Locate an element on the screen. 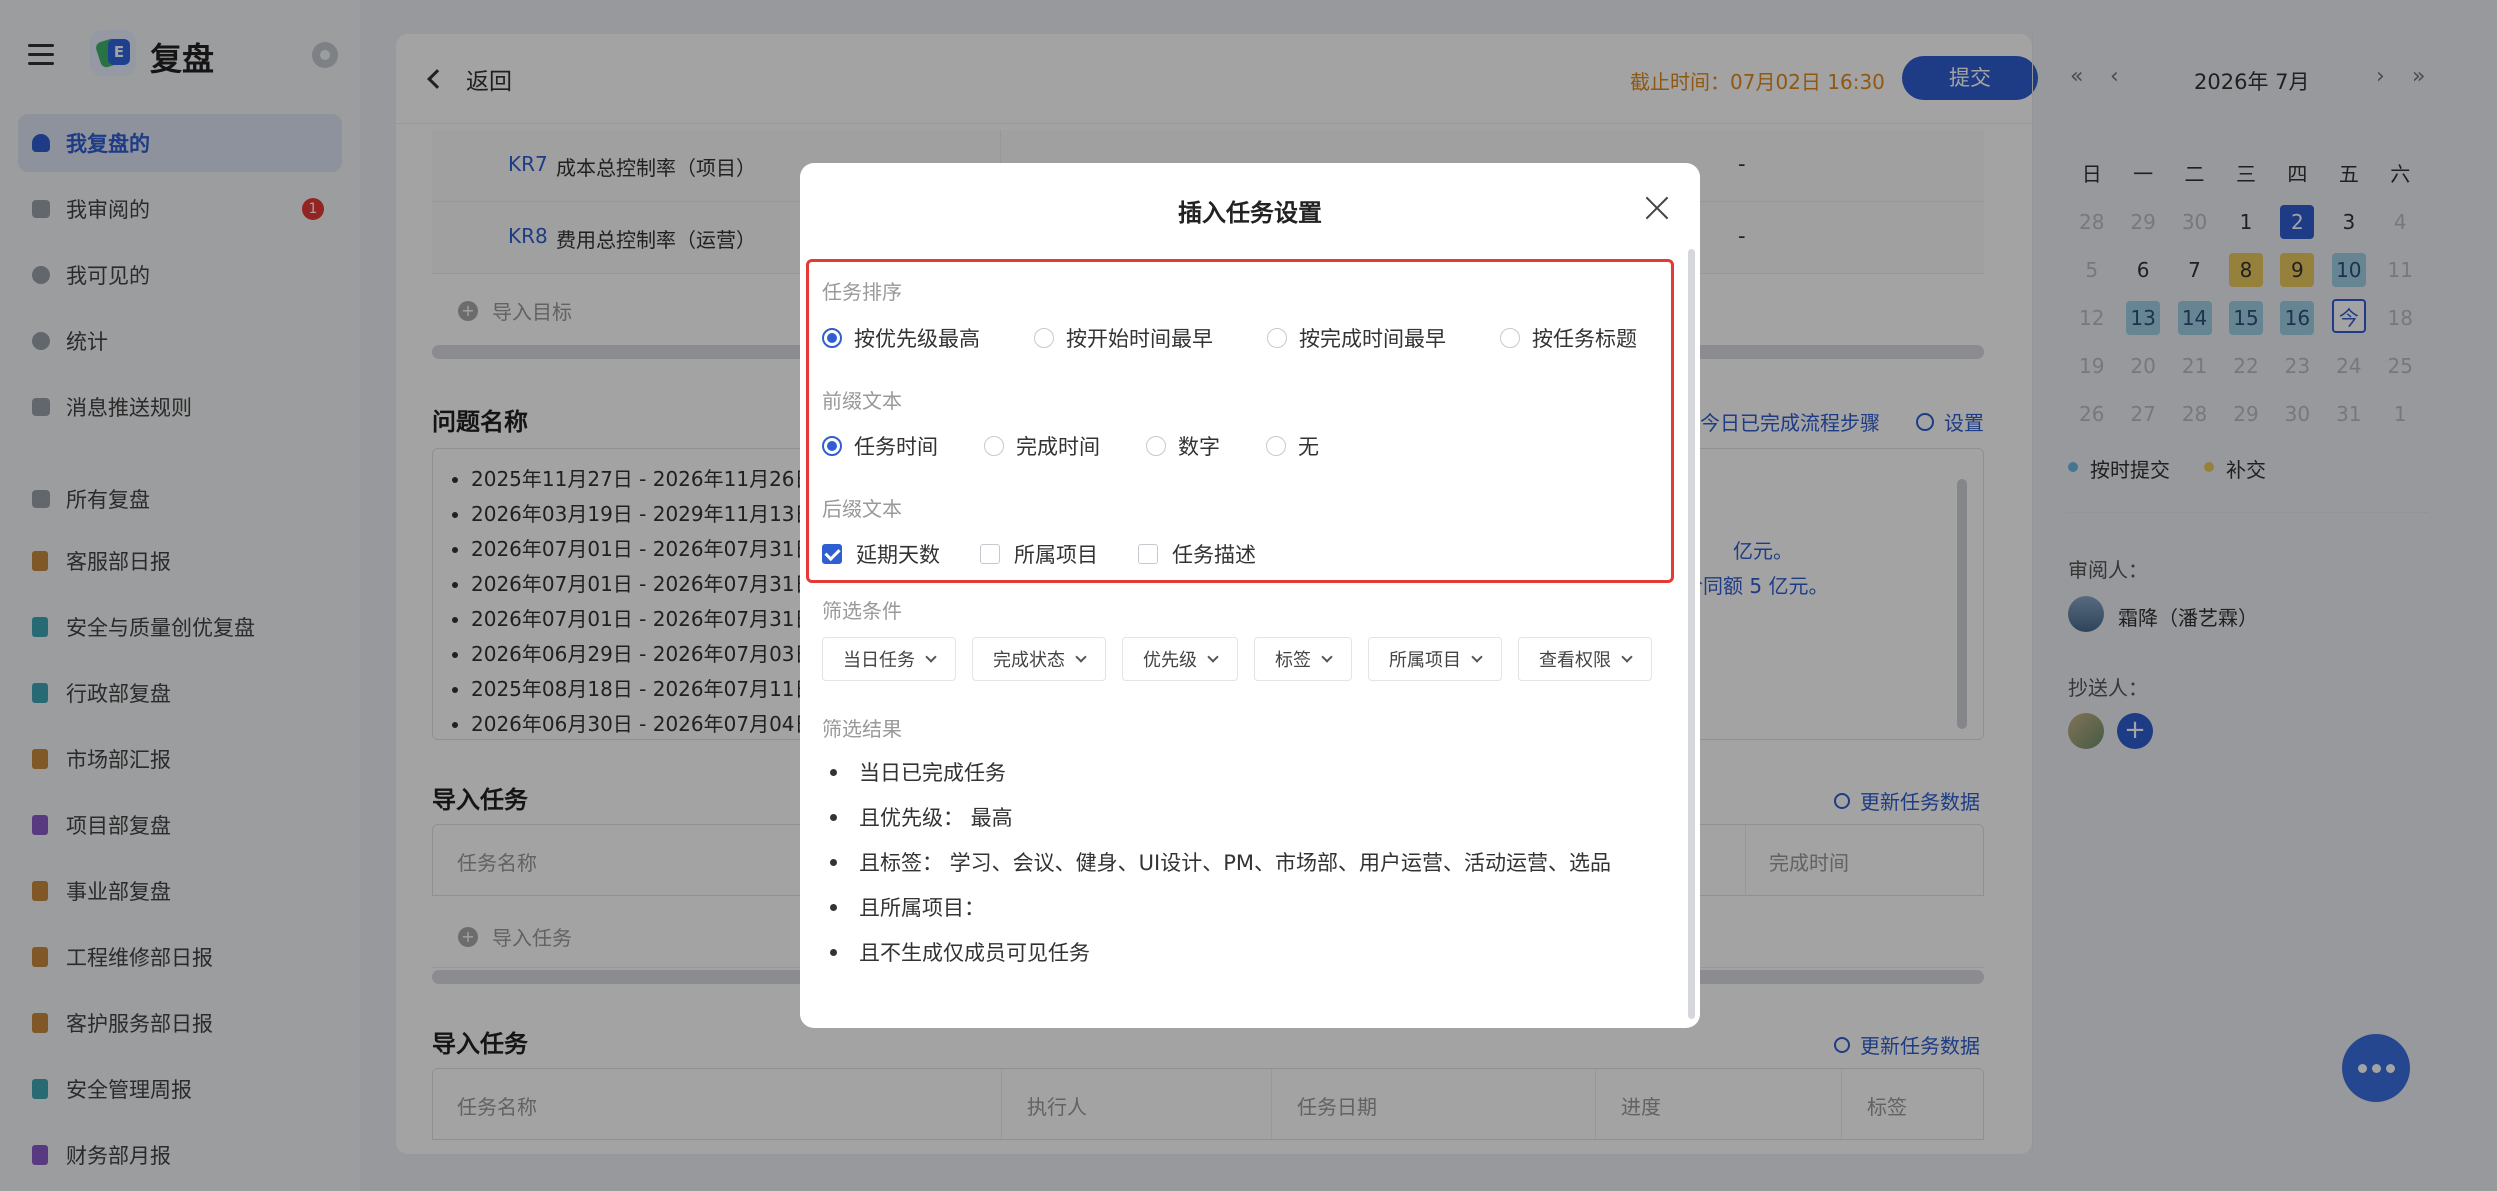 Image resolution: width=2497 pixels, height=1191 pixels. radio-label: 任务时间 is located at coordinates (896, 447).